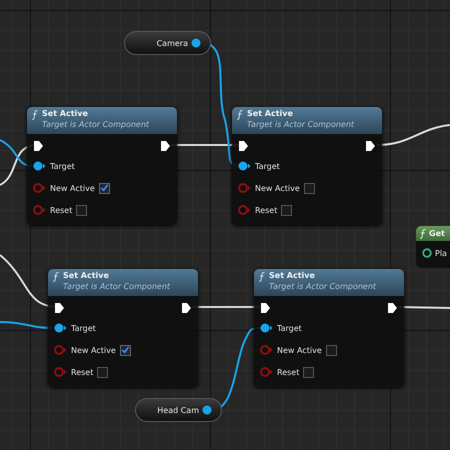  I want to click on getter-node: Get Pla, so click(433, 247).